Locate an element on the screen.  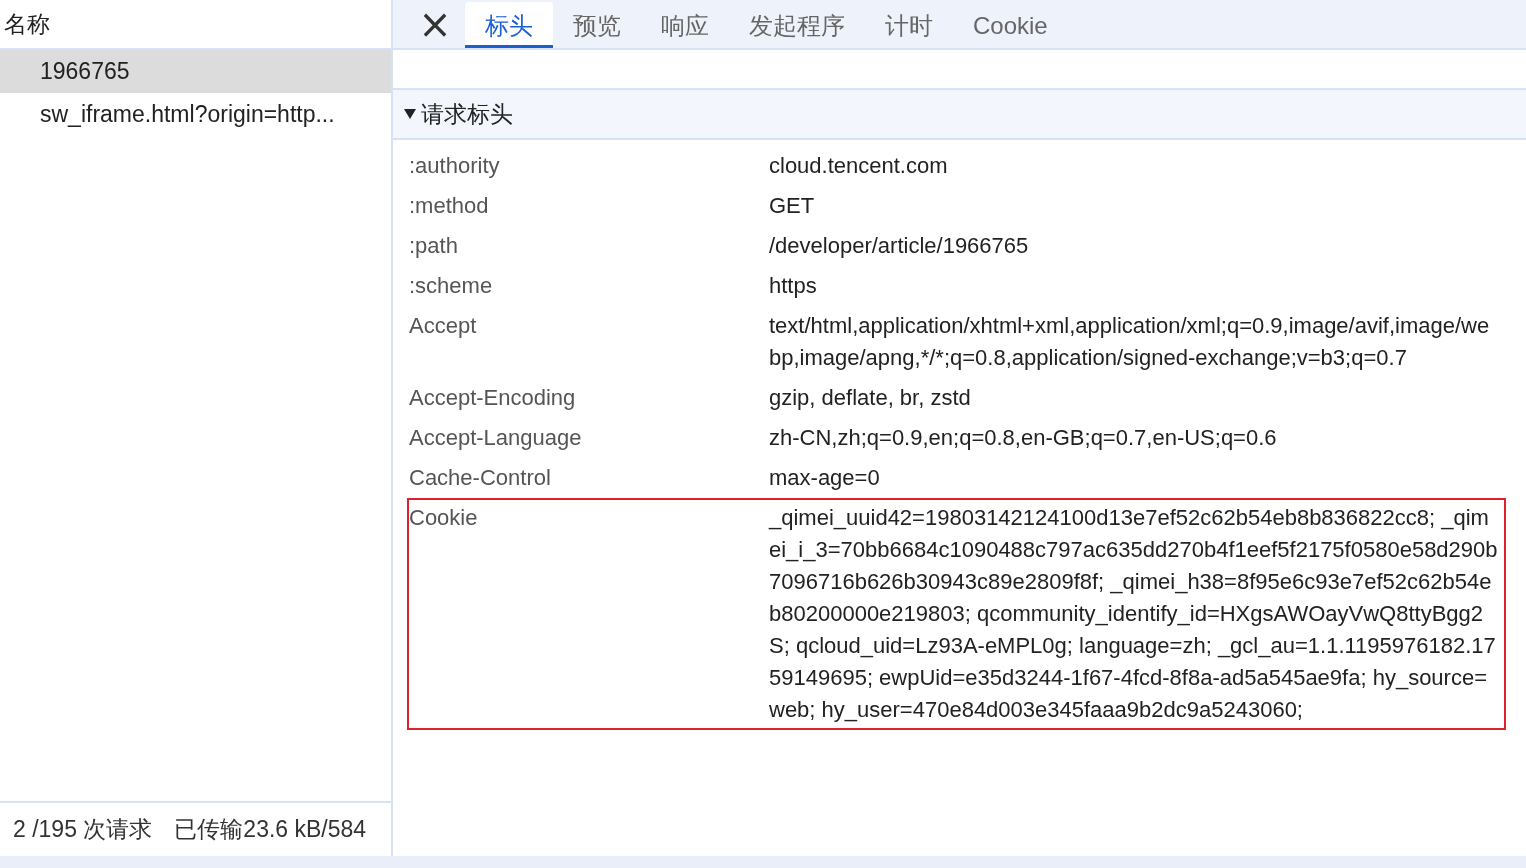
header-value: cloud.tencent.com is located at coordinates (859, 166).